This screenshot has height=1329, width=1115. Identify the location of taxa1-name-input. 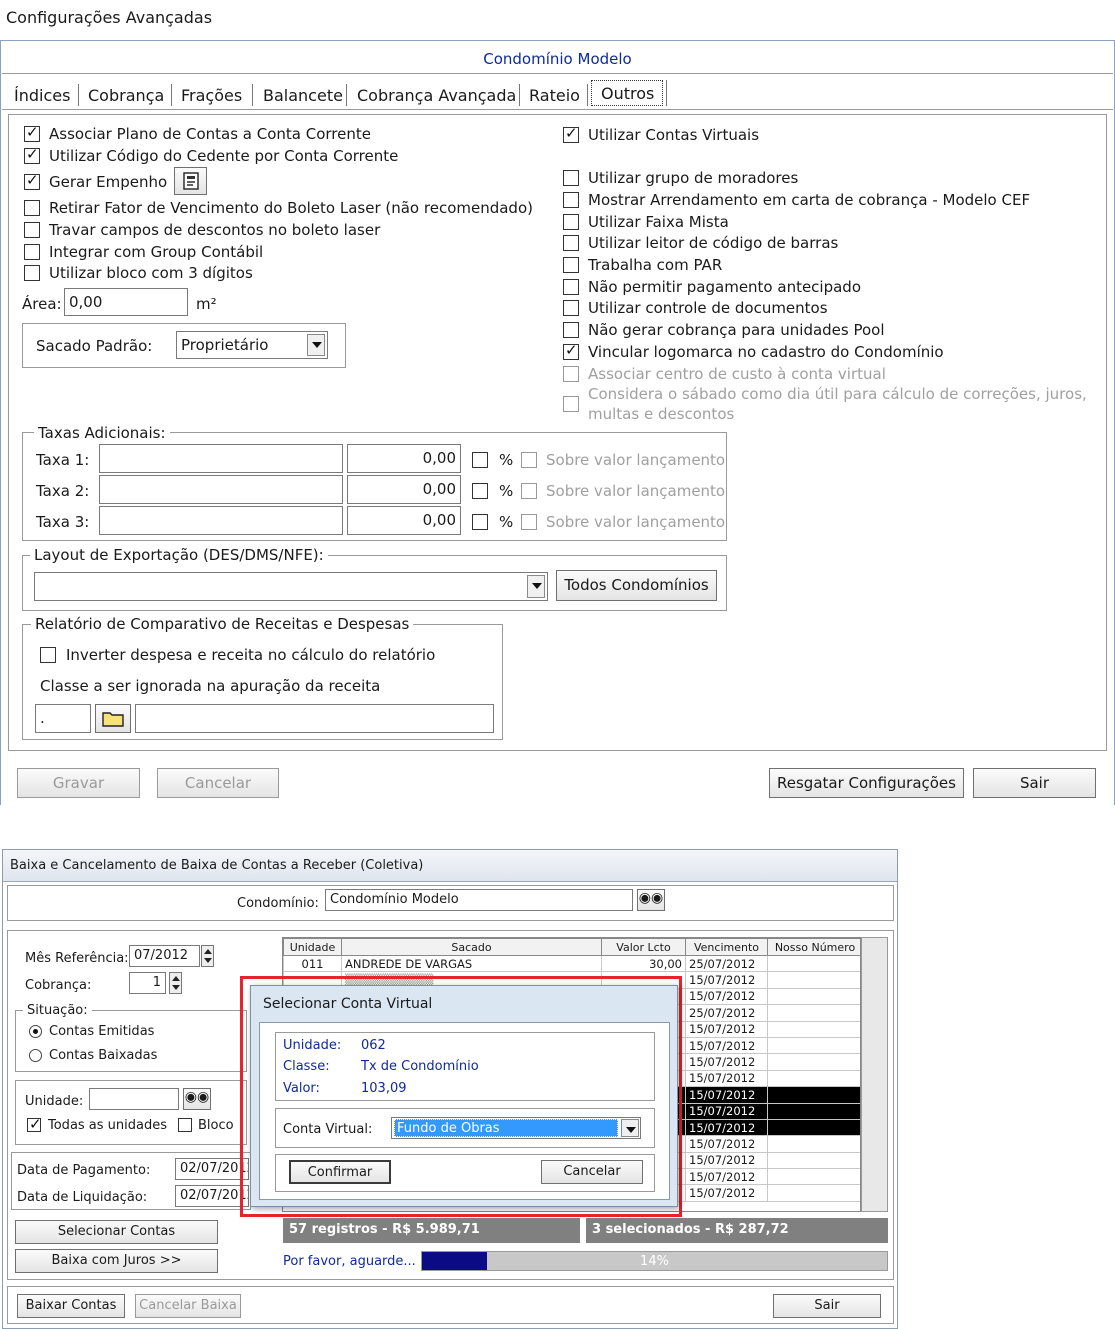
(221, 458).